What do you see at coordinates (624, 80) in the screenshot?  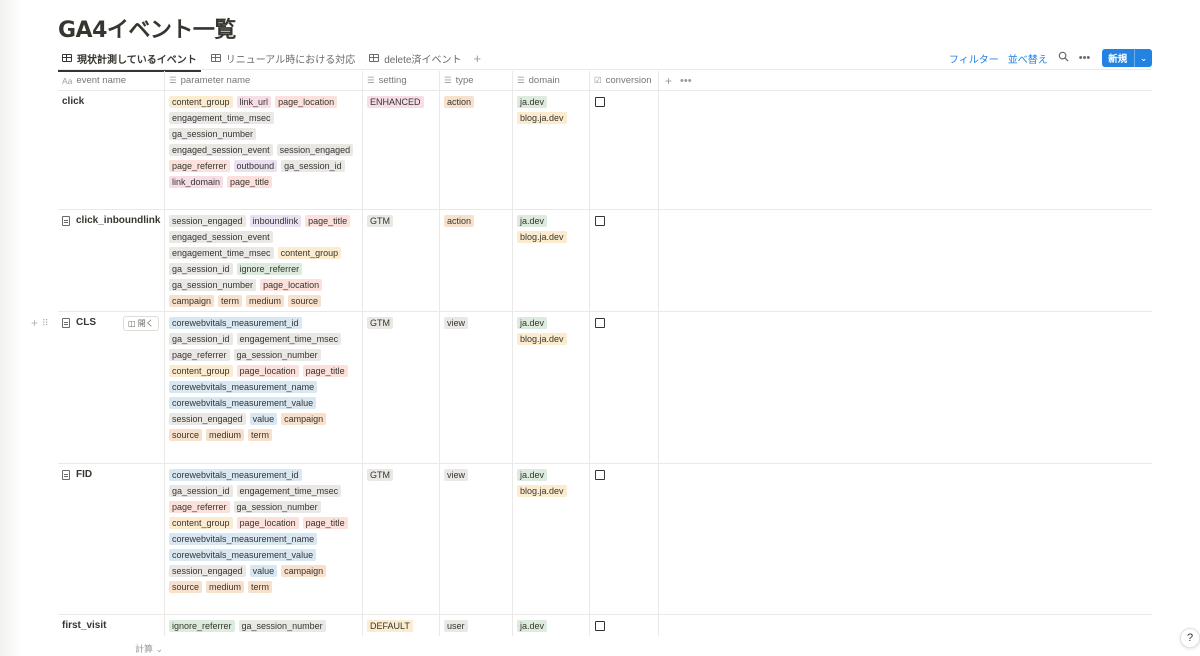 I see `column-header-conversion: ☑ conversion` at bounding box center [624, 80].